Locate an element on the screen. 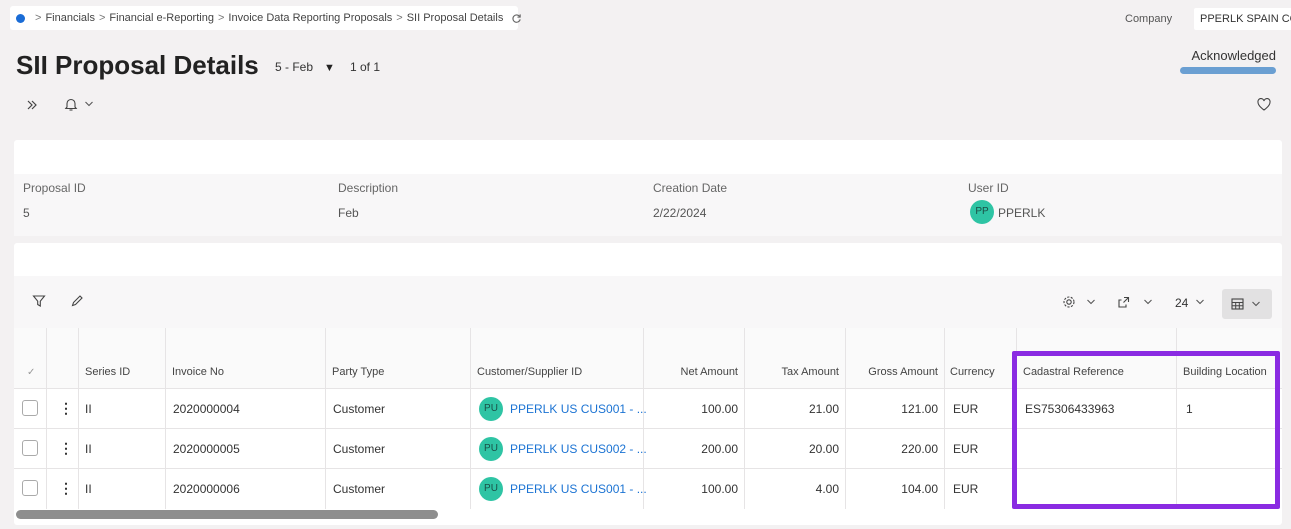 The height and width of the screenshot is (529, 1291). cell-tax-amount: 4.00 is located at coordinates (827, 489).